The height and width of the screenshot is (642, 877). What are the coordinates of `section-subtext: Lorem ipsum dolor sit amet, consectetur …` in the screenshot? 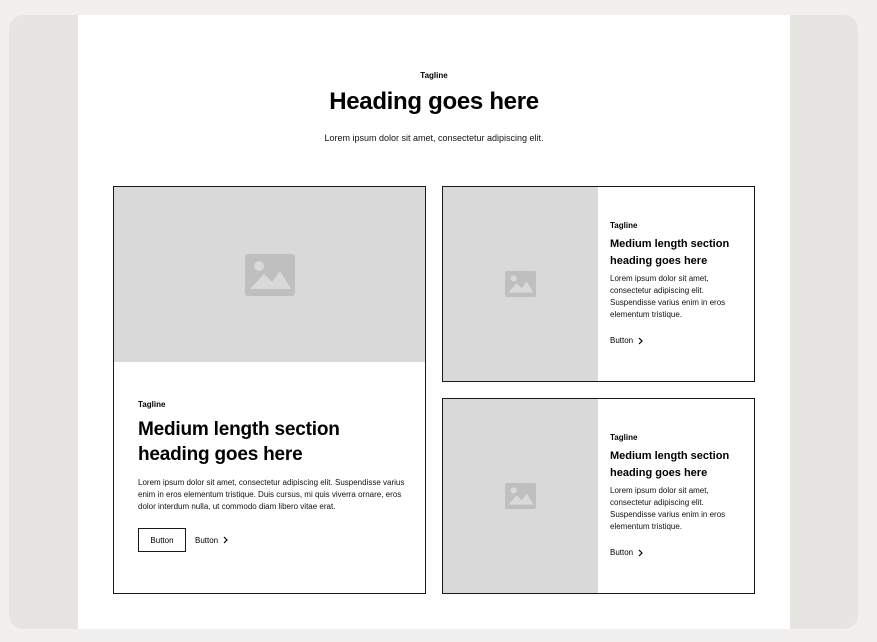 It's located at (434, 138).